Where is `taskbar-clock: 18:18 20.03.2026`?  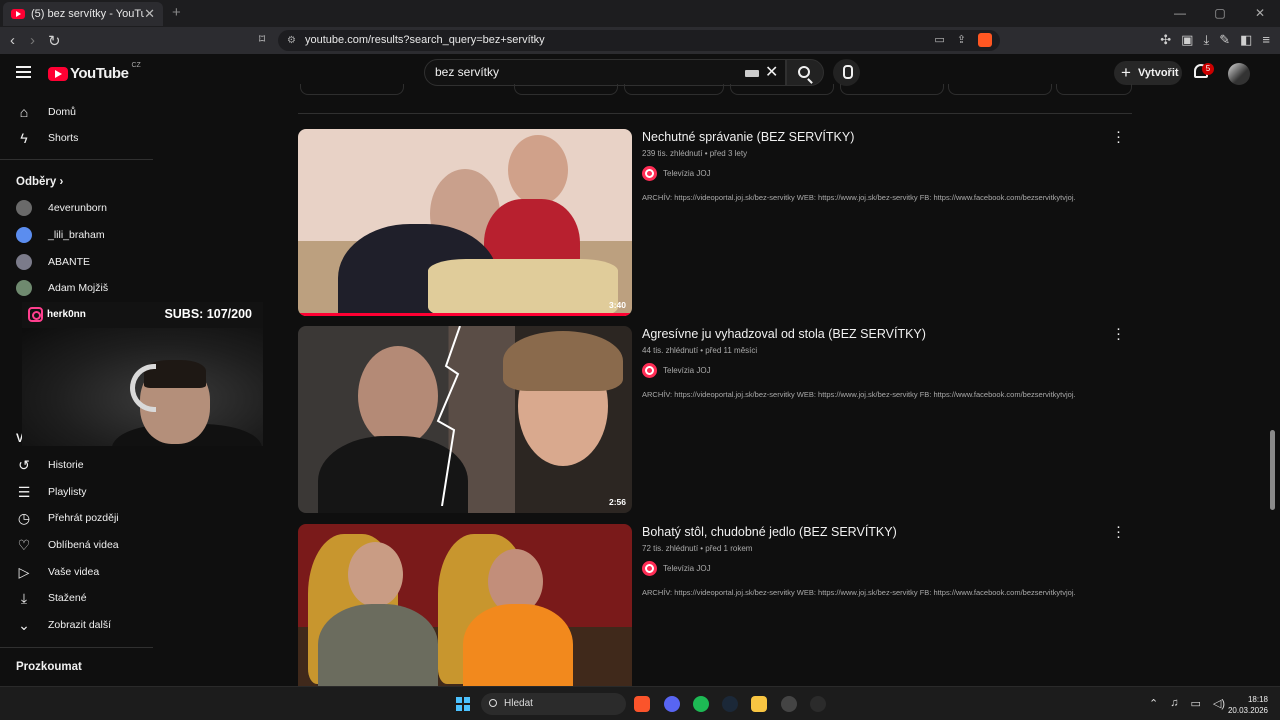
taskbar-clock: 18:18 20.03.2026 is located at coordinates (1248, 705).